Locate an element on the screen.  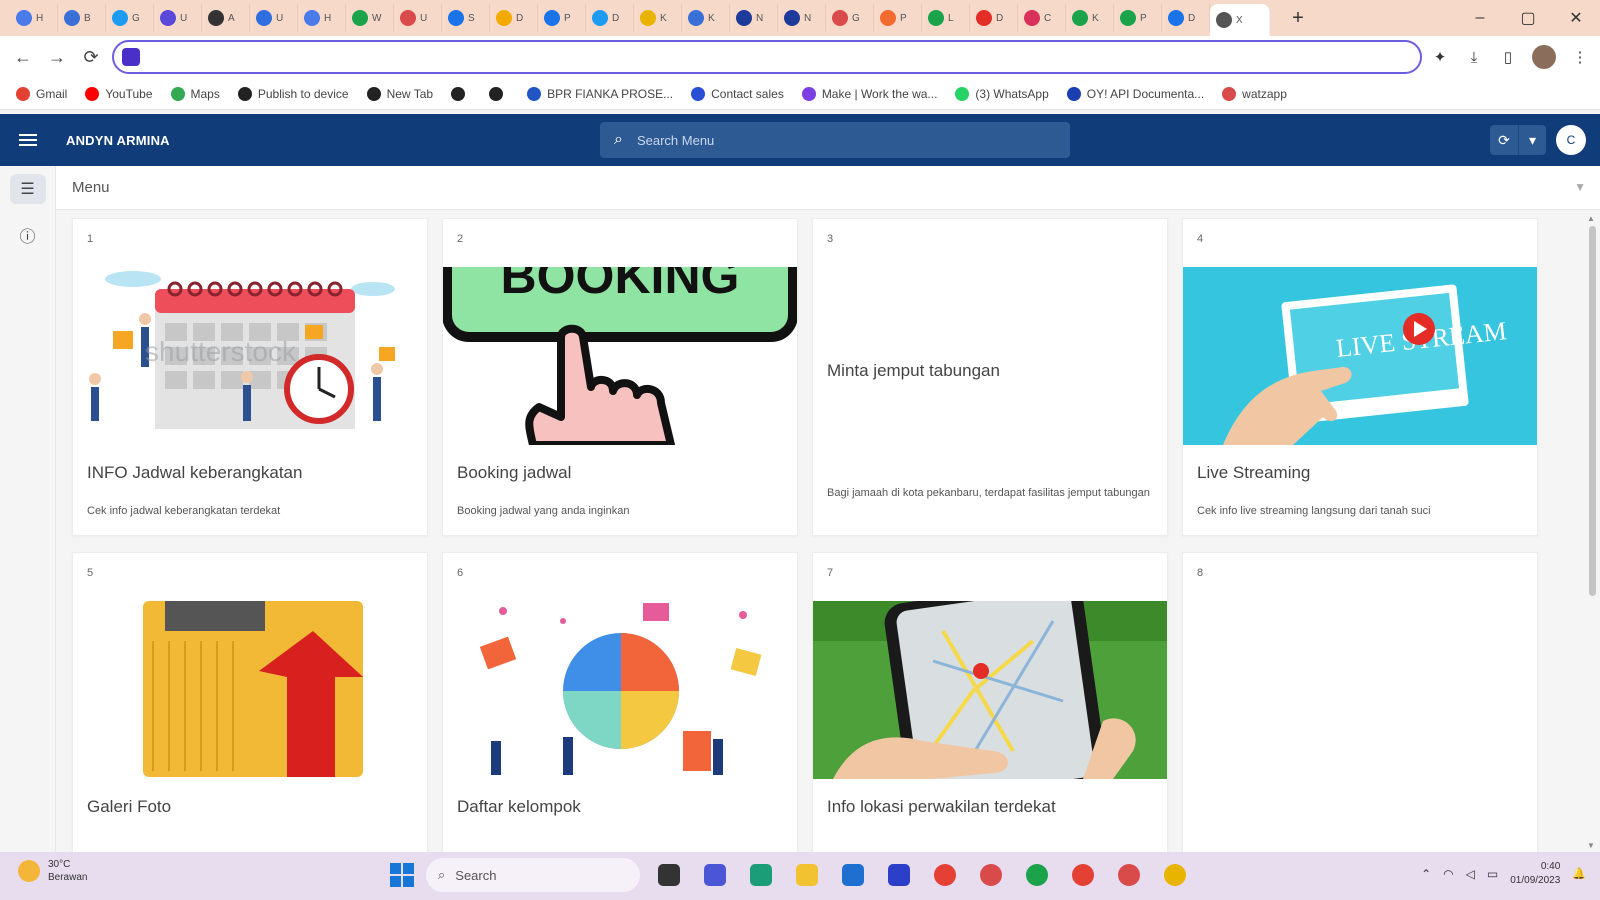
notification-bell-icon: 🔔 is located at coordinates (1579, 873).